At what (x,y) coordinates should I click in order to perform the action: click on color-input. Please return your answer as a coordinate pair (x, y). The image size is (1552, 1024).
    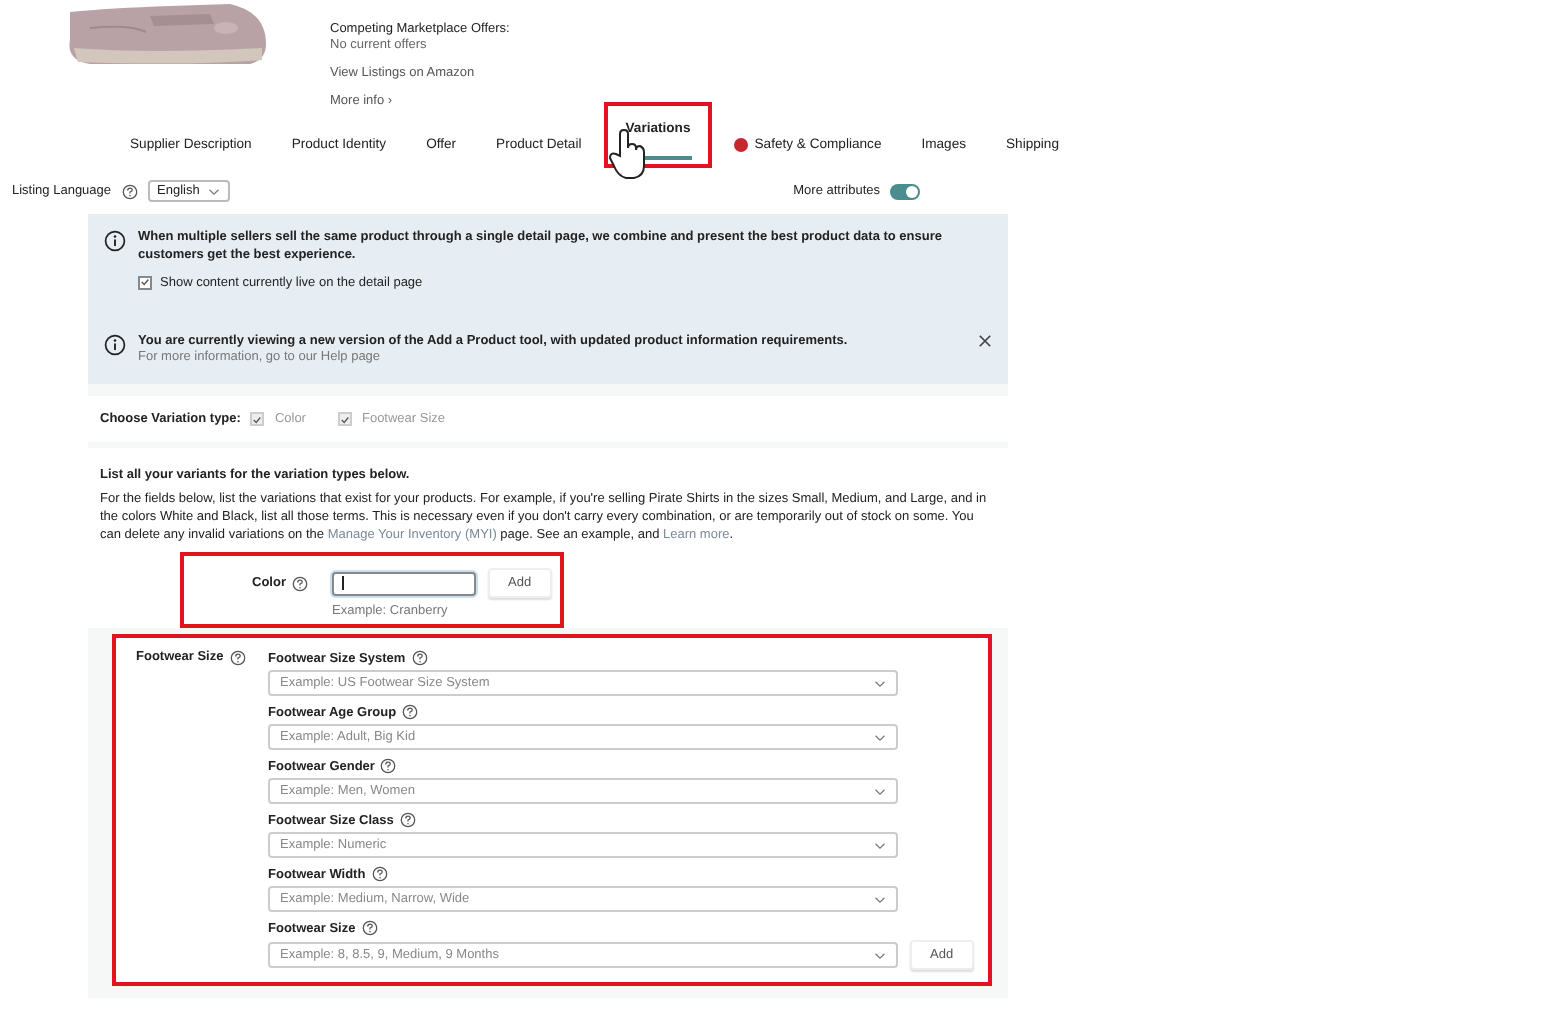
    Looking at the image, I should click on (404, 583).